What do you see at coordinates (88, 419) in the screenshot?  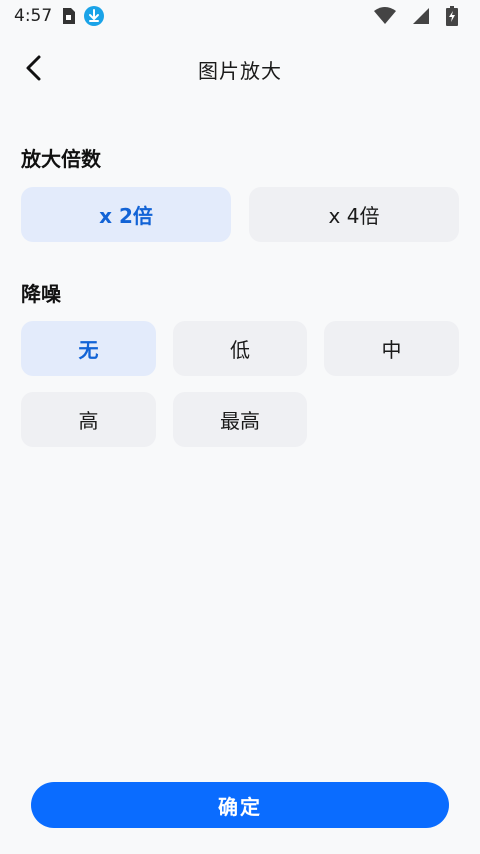 I see `denoise-option-high: 高` at bounding box center [88, 419].